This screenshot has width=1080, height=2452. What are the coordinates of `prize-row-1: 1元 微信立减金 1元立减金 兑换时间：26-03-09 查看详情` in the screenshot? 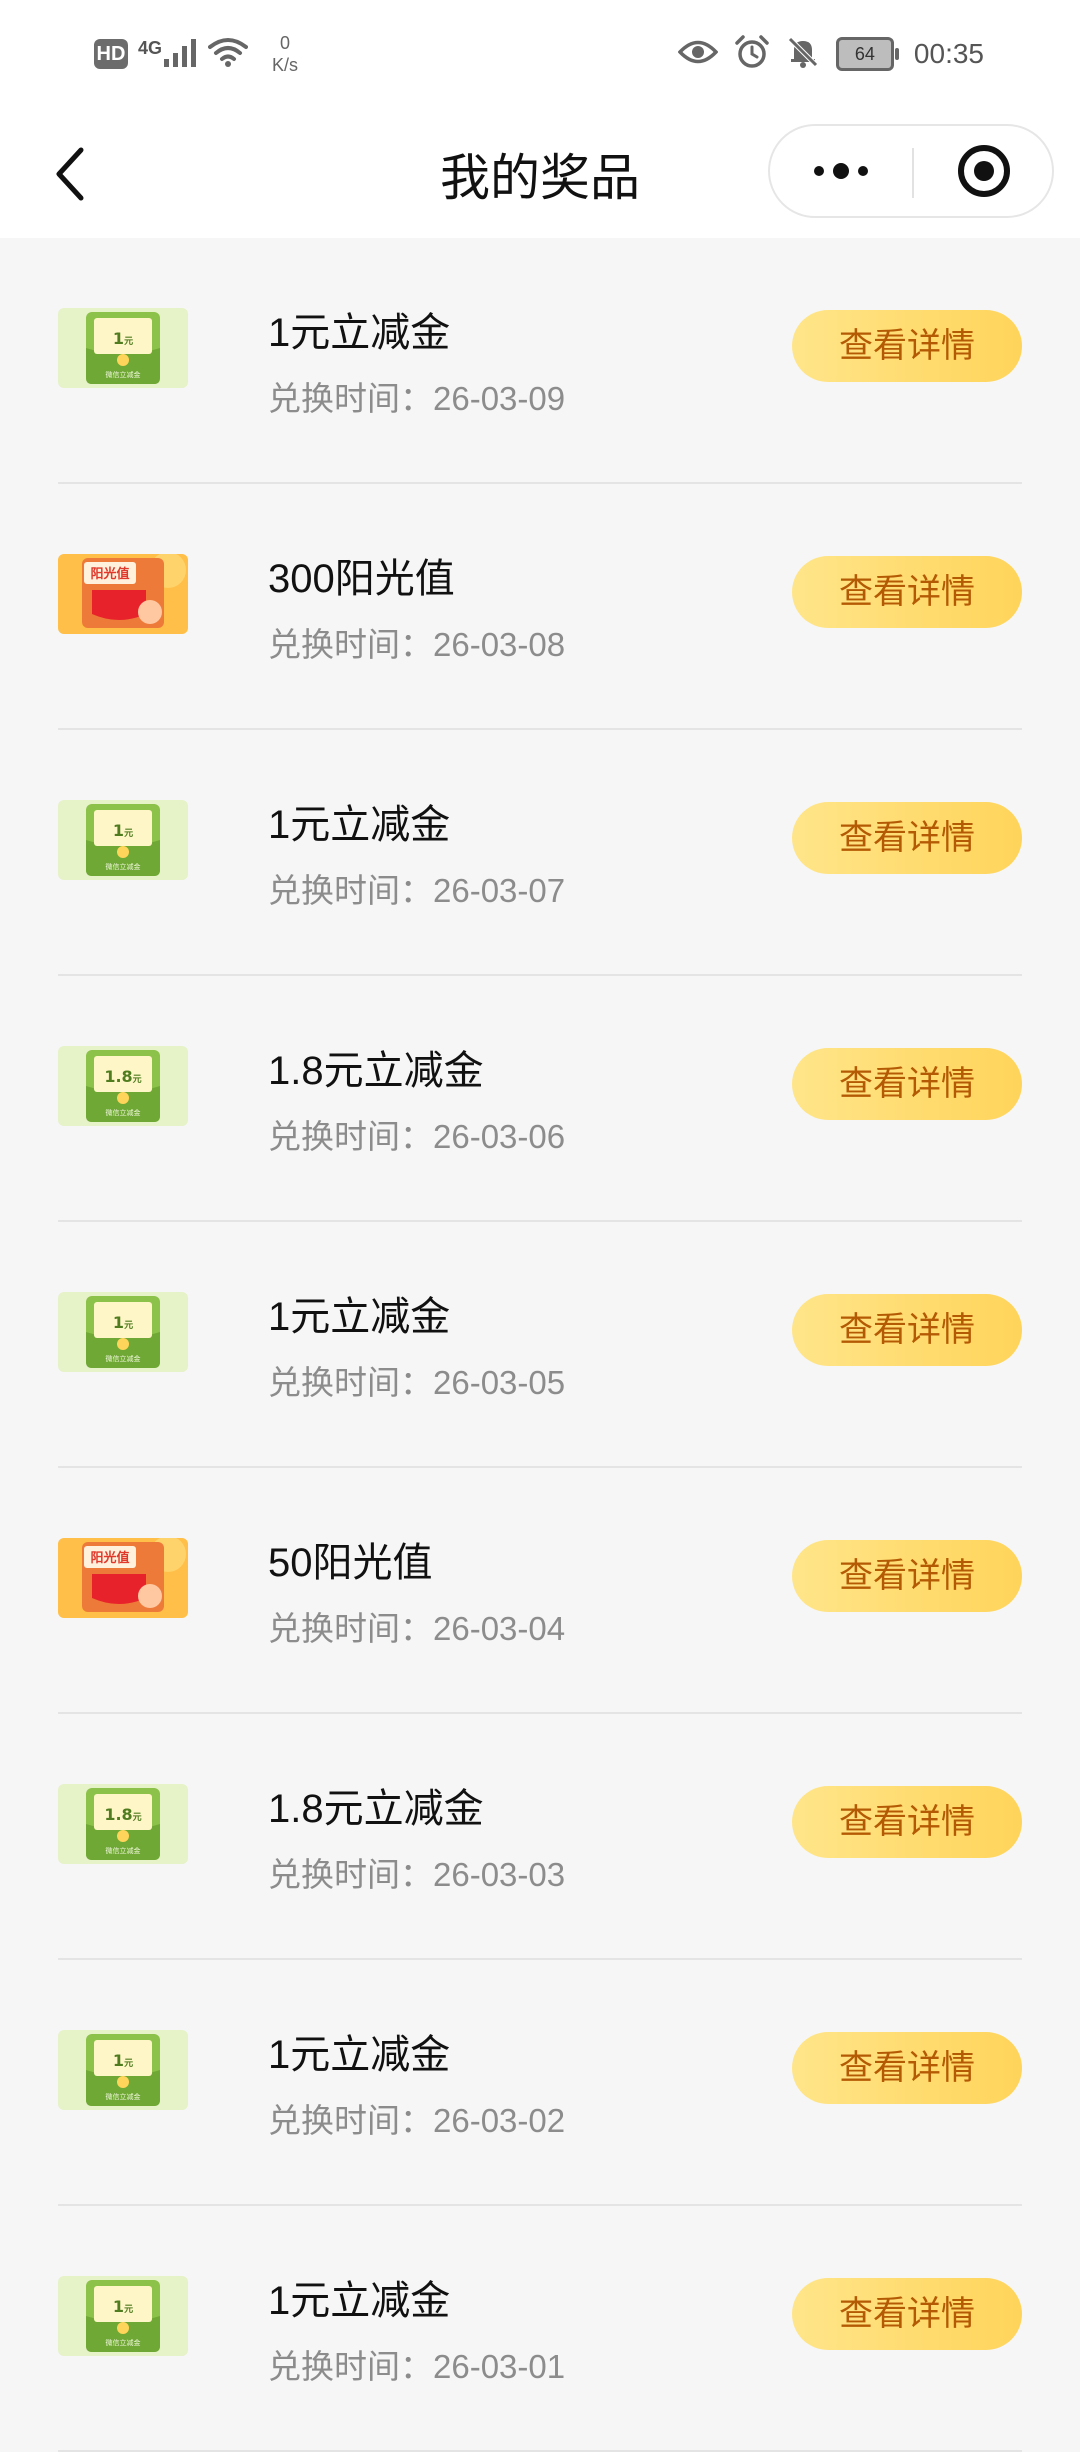 It's located at (540, 361).